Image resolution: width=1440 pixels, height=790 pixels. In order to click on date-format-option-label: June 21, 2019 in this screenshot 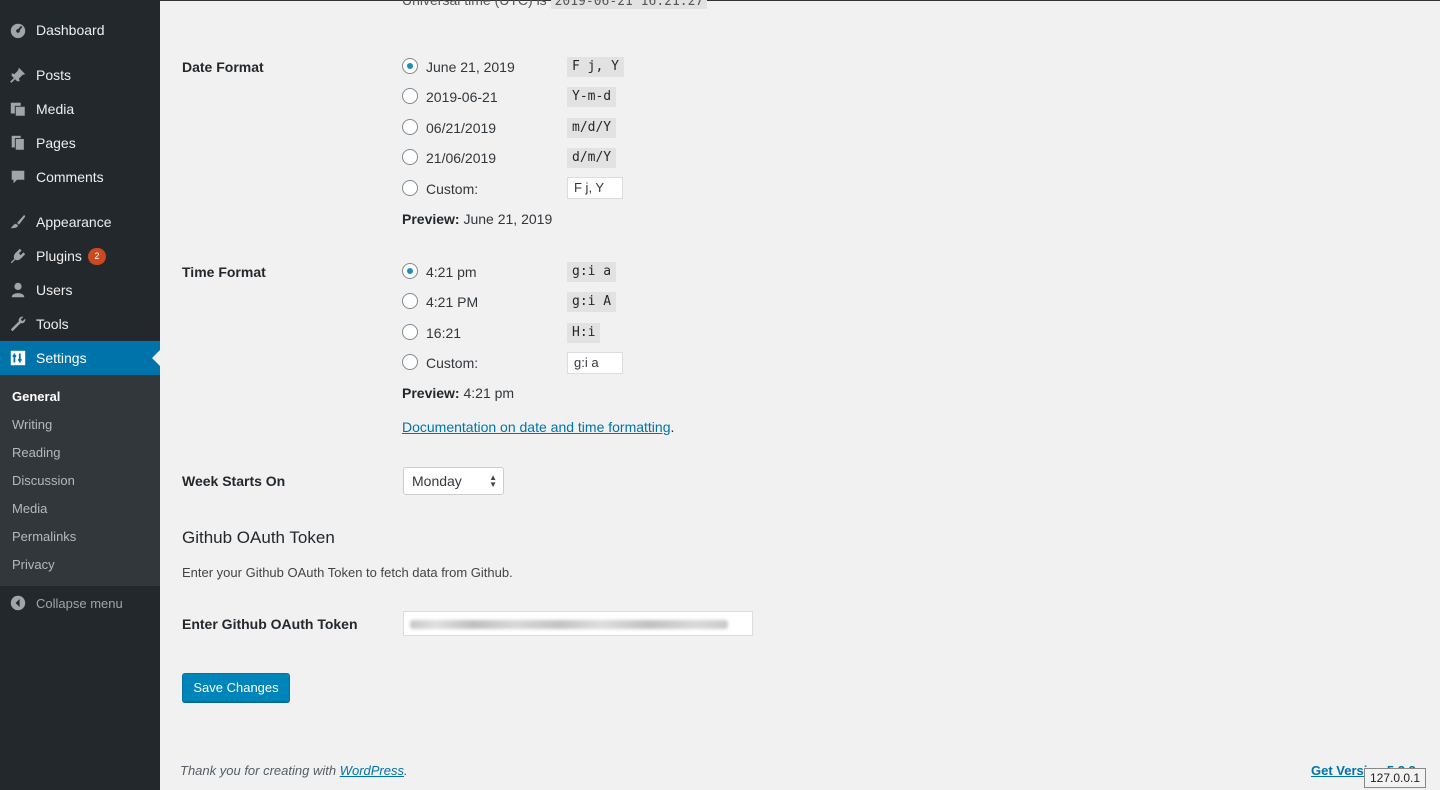, I will do `click(470, 67)`.